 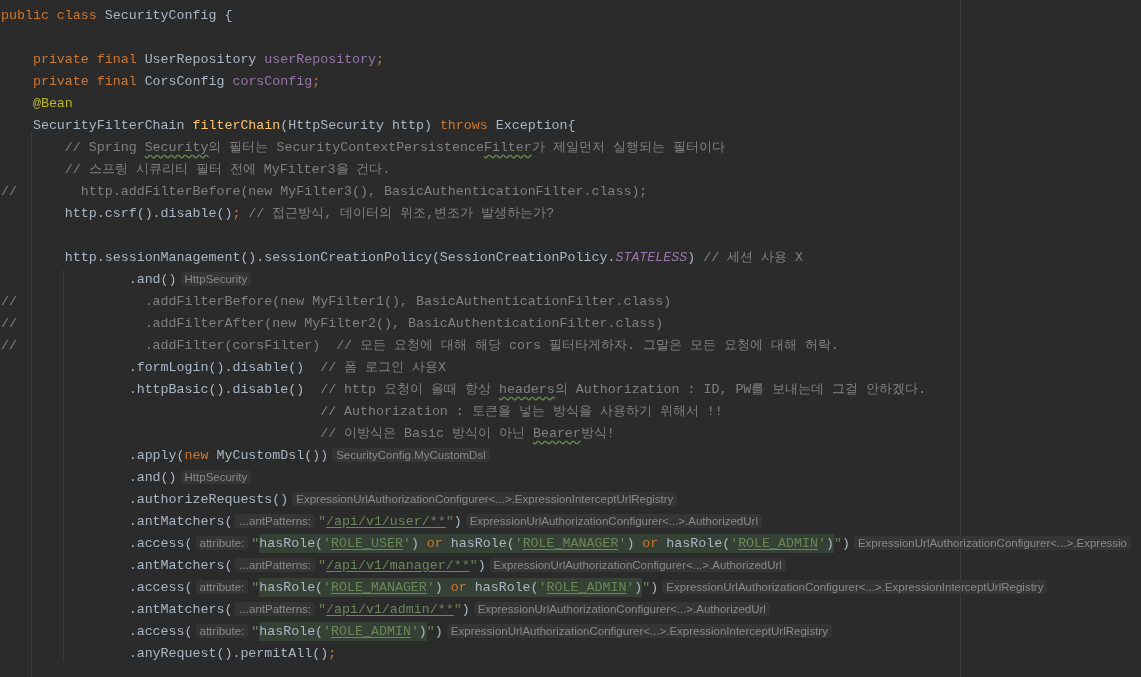 I want to click on code-text: http.csrf().disable(); // 접근방식, 데이터의 위조,변조가 발생하는가?, so click(x=309, y=213).